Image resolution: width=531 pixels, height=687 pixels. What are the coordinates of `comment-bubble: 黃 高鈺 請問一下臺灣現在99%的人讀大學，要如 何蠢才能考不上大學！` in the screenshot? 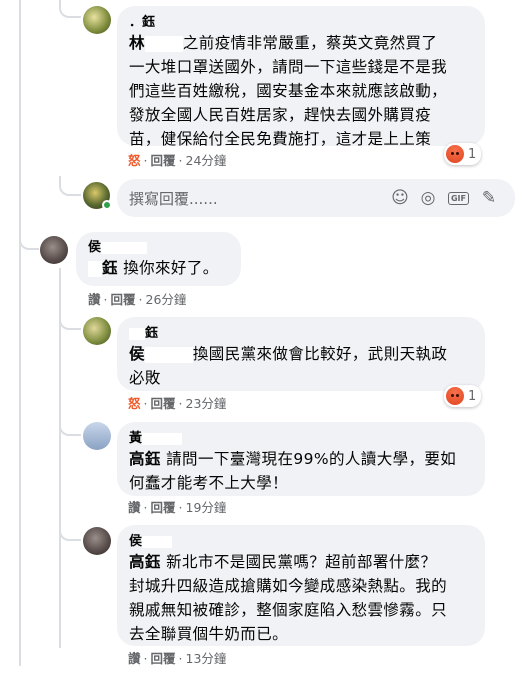 It's located at (301, 459).